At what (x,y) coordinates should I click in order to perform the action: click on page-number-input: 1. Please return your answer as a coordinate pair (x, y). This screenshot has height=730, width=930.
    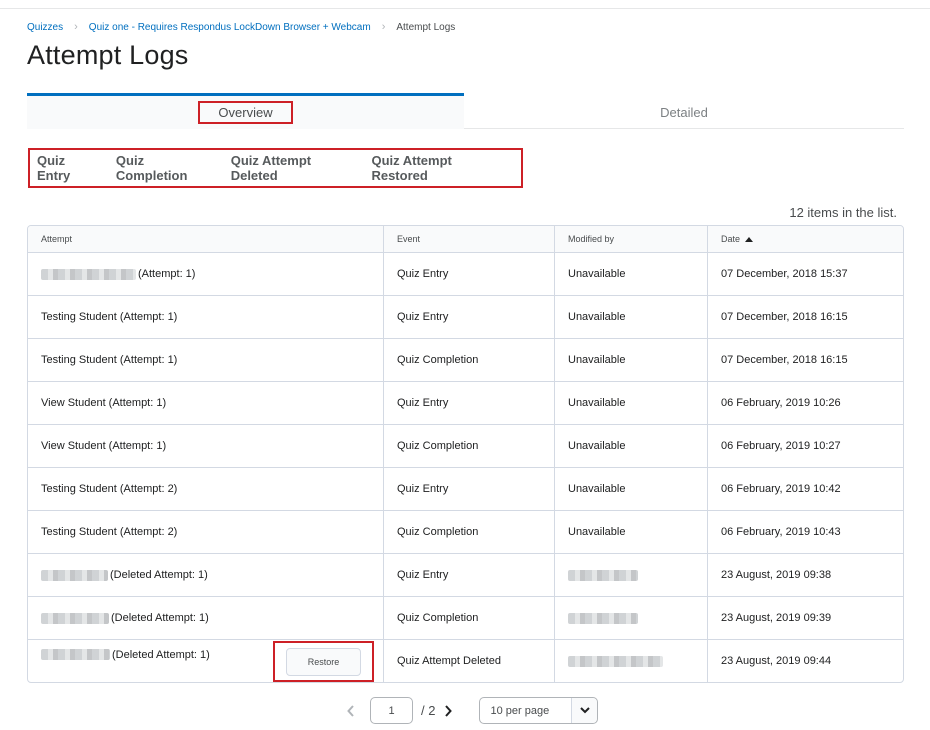
    Looking at the image, I should click on (391, 710).